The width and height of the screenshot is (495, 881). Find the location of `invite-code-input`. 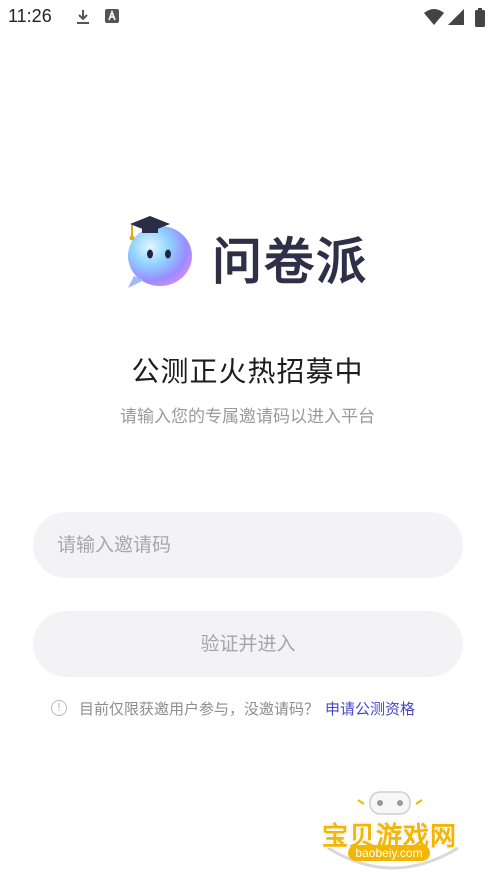

invite-code-input is located at coordinates (248, 545).